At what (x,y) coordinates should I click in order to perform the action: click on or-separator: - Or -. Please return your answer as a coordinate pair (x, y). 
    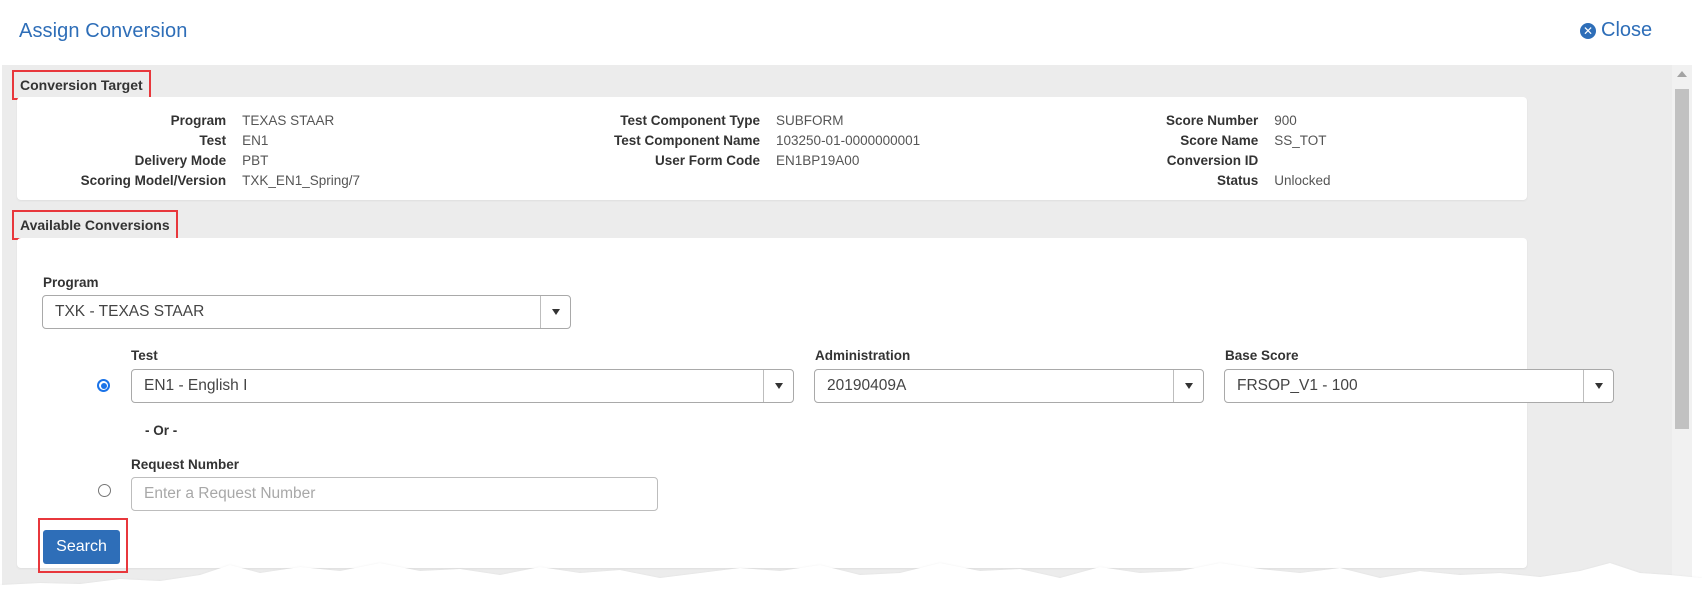
    Looking at the image, I should click on (161, 430).